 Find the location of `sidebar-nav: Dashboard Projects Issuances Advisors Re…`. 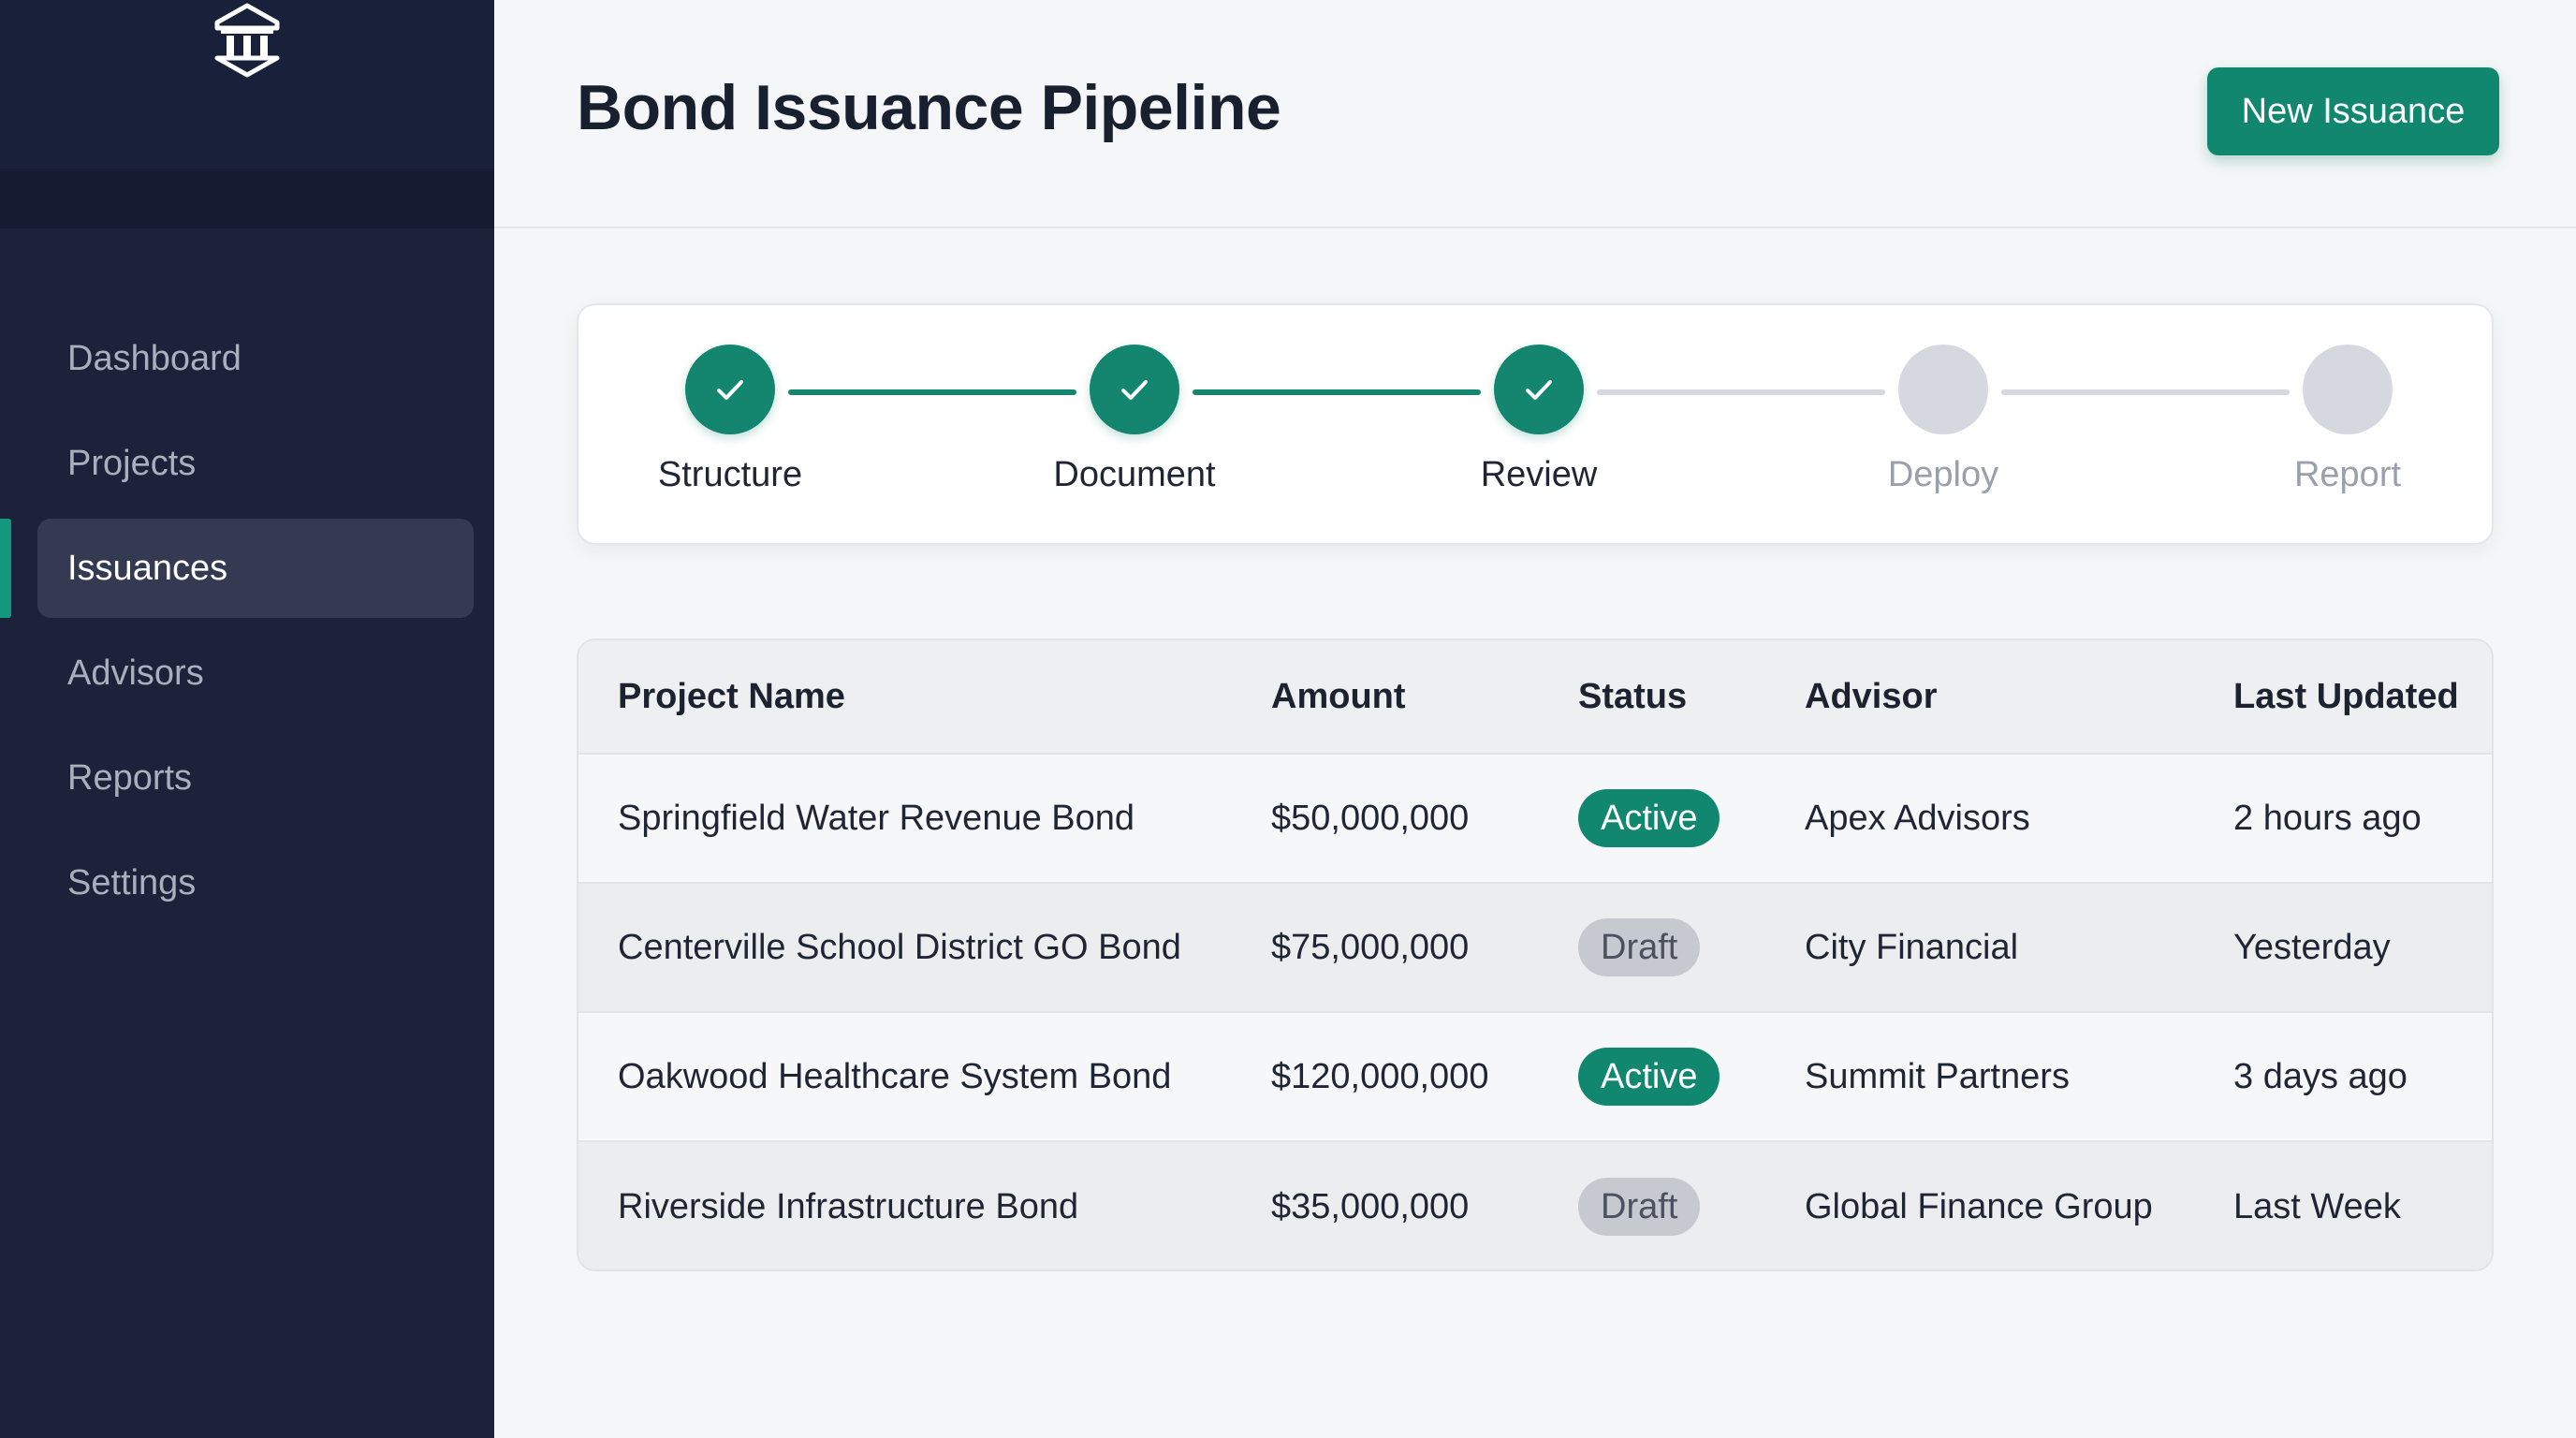

sidebar-nav: Dashboard Projects Issuances Advisors Re… is located at coordinates (247, 623).